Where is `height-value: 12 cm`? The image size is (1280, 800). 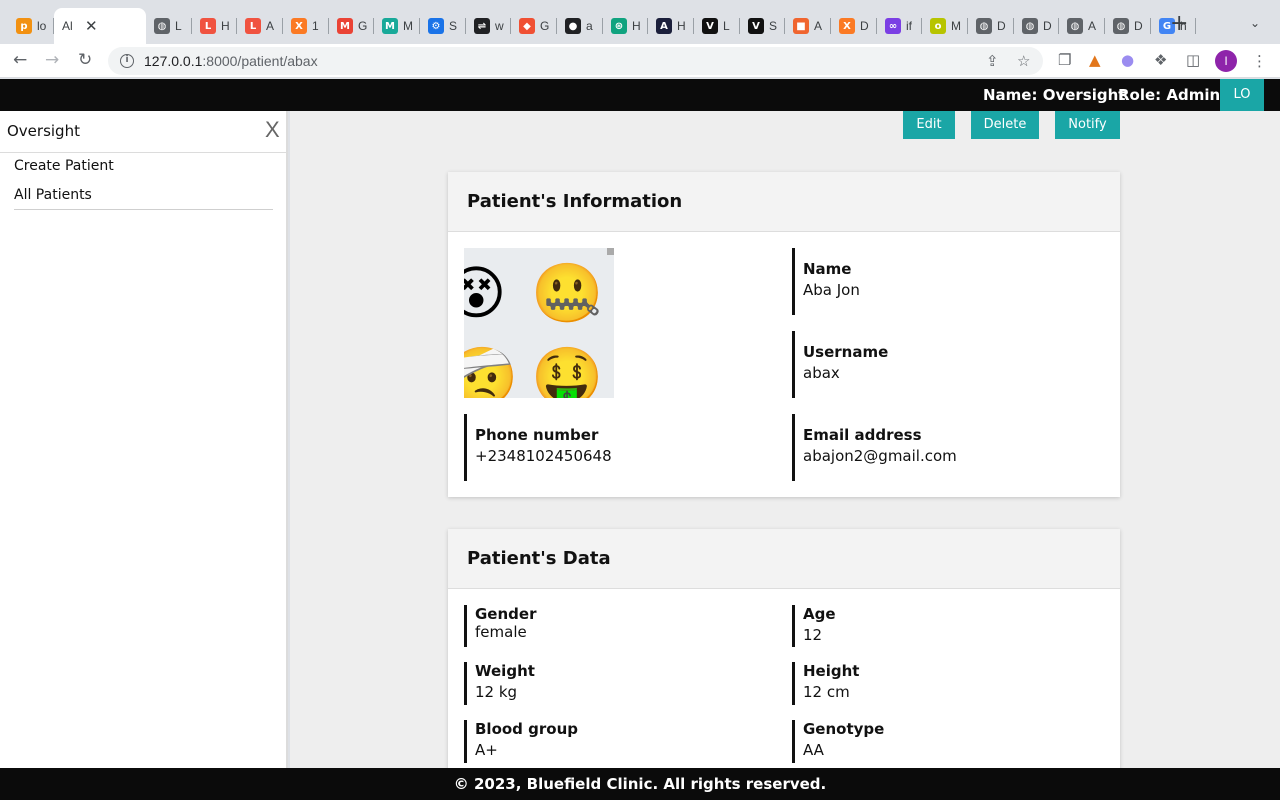
height-value: 12 cm is located at coordinates (826, 692).